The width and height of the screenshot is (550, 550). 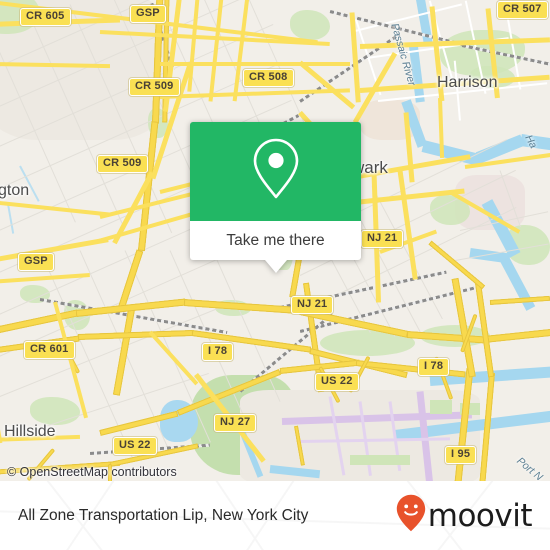 What do you see at coordinates (92, 472) in the screenshot?
I see `osm-attribution: © OpenStreetMap contributors` at bounding box center [92, 472].